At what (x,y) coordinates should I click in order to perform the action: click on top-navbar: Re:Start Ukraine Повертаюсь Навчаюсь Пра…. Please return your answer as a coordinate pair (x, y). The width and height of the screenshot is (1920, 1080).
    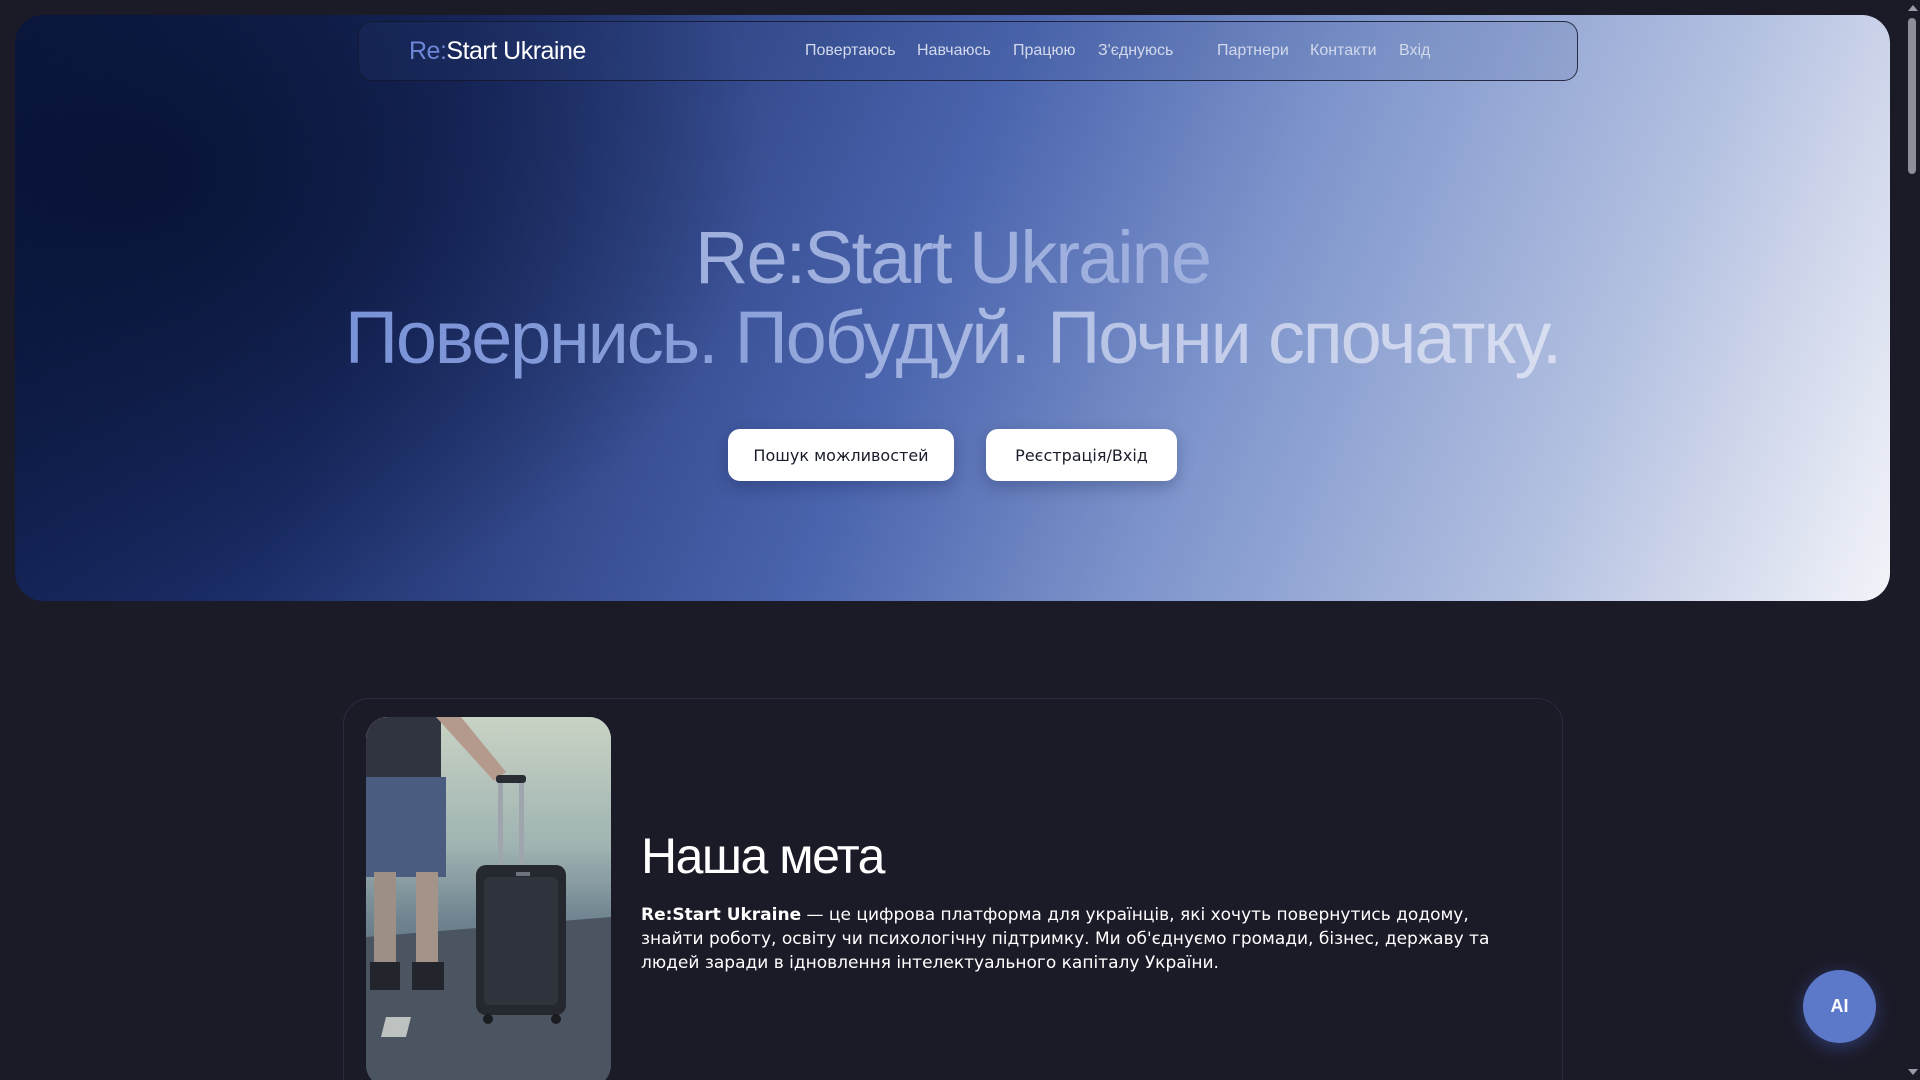
    Looking at the image, I should click on (968, 51).